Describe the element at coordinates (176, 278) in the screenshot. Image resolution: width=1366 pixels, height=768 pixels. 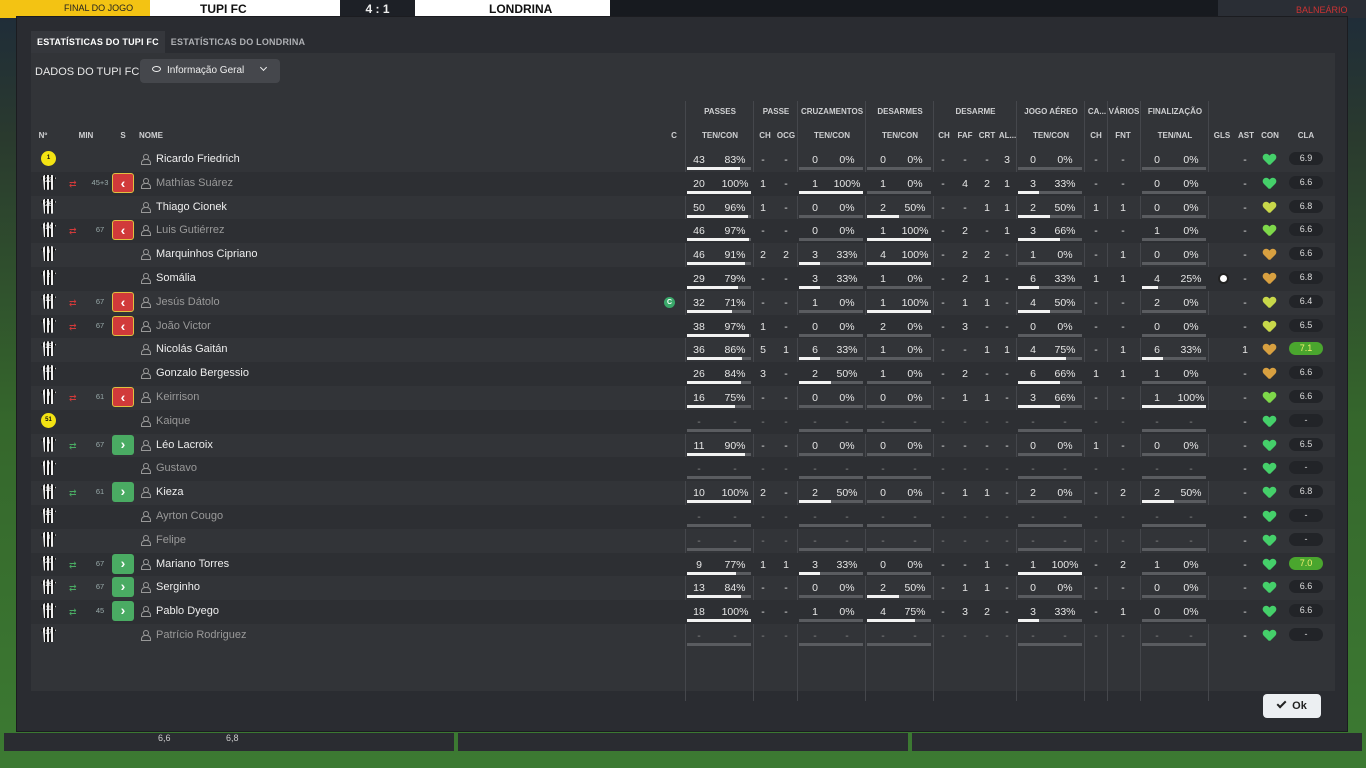
I see `player-name: Somália` at that location.